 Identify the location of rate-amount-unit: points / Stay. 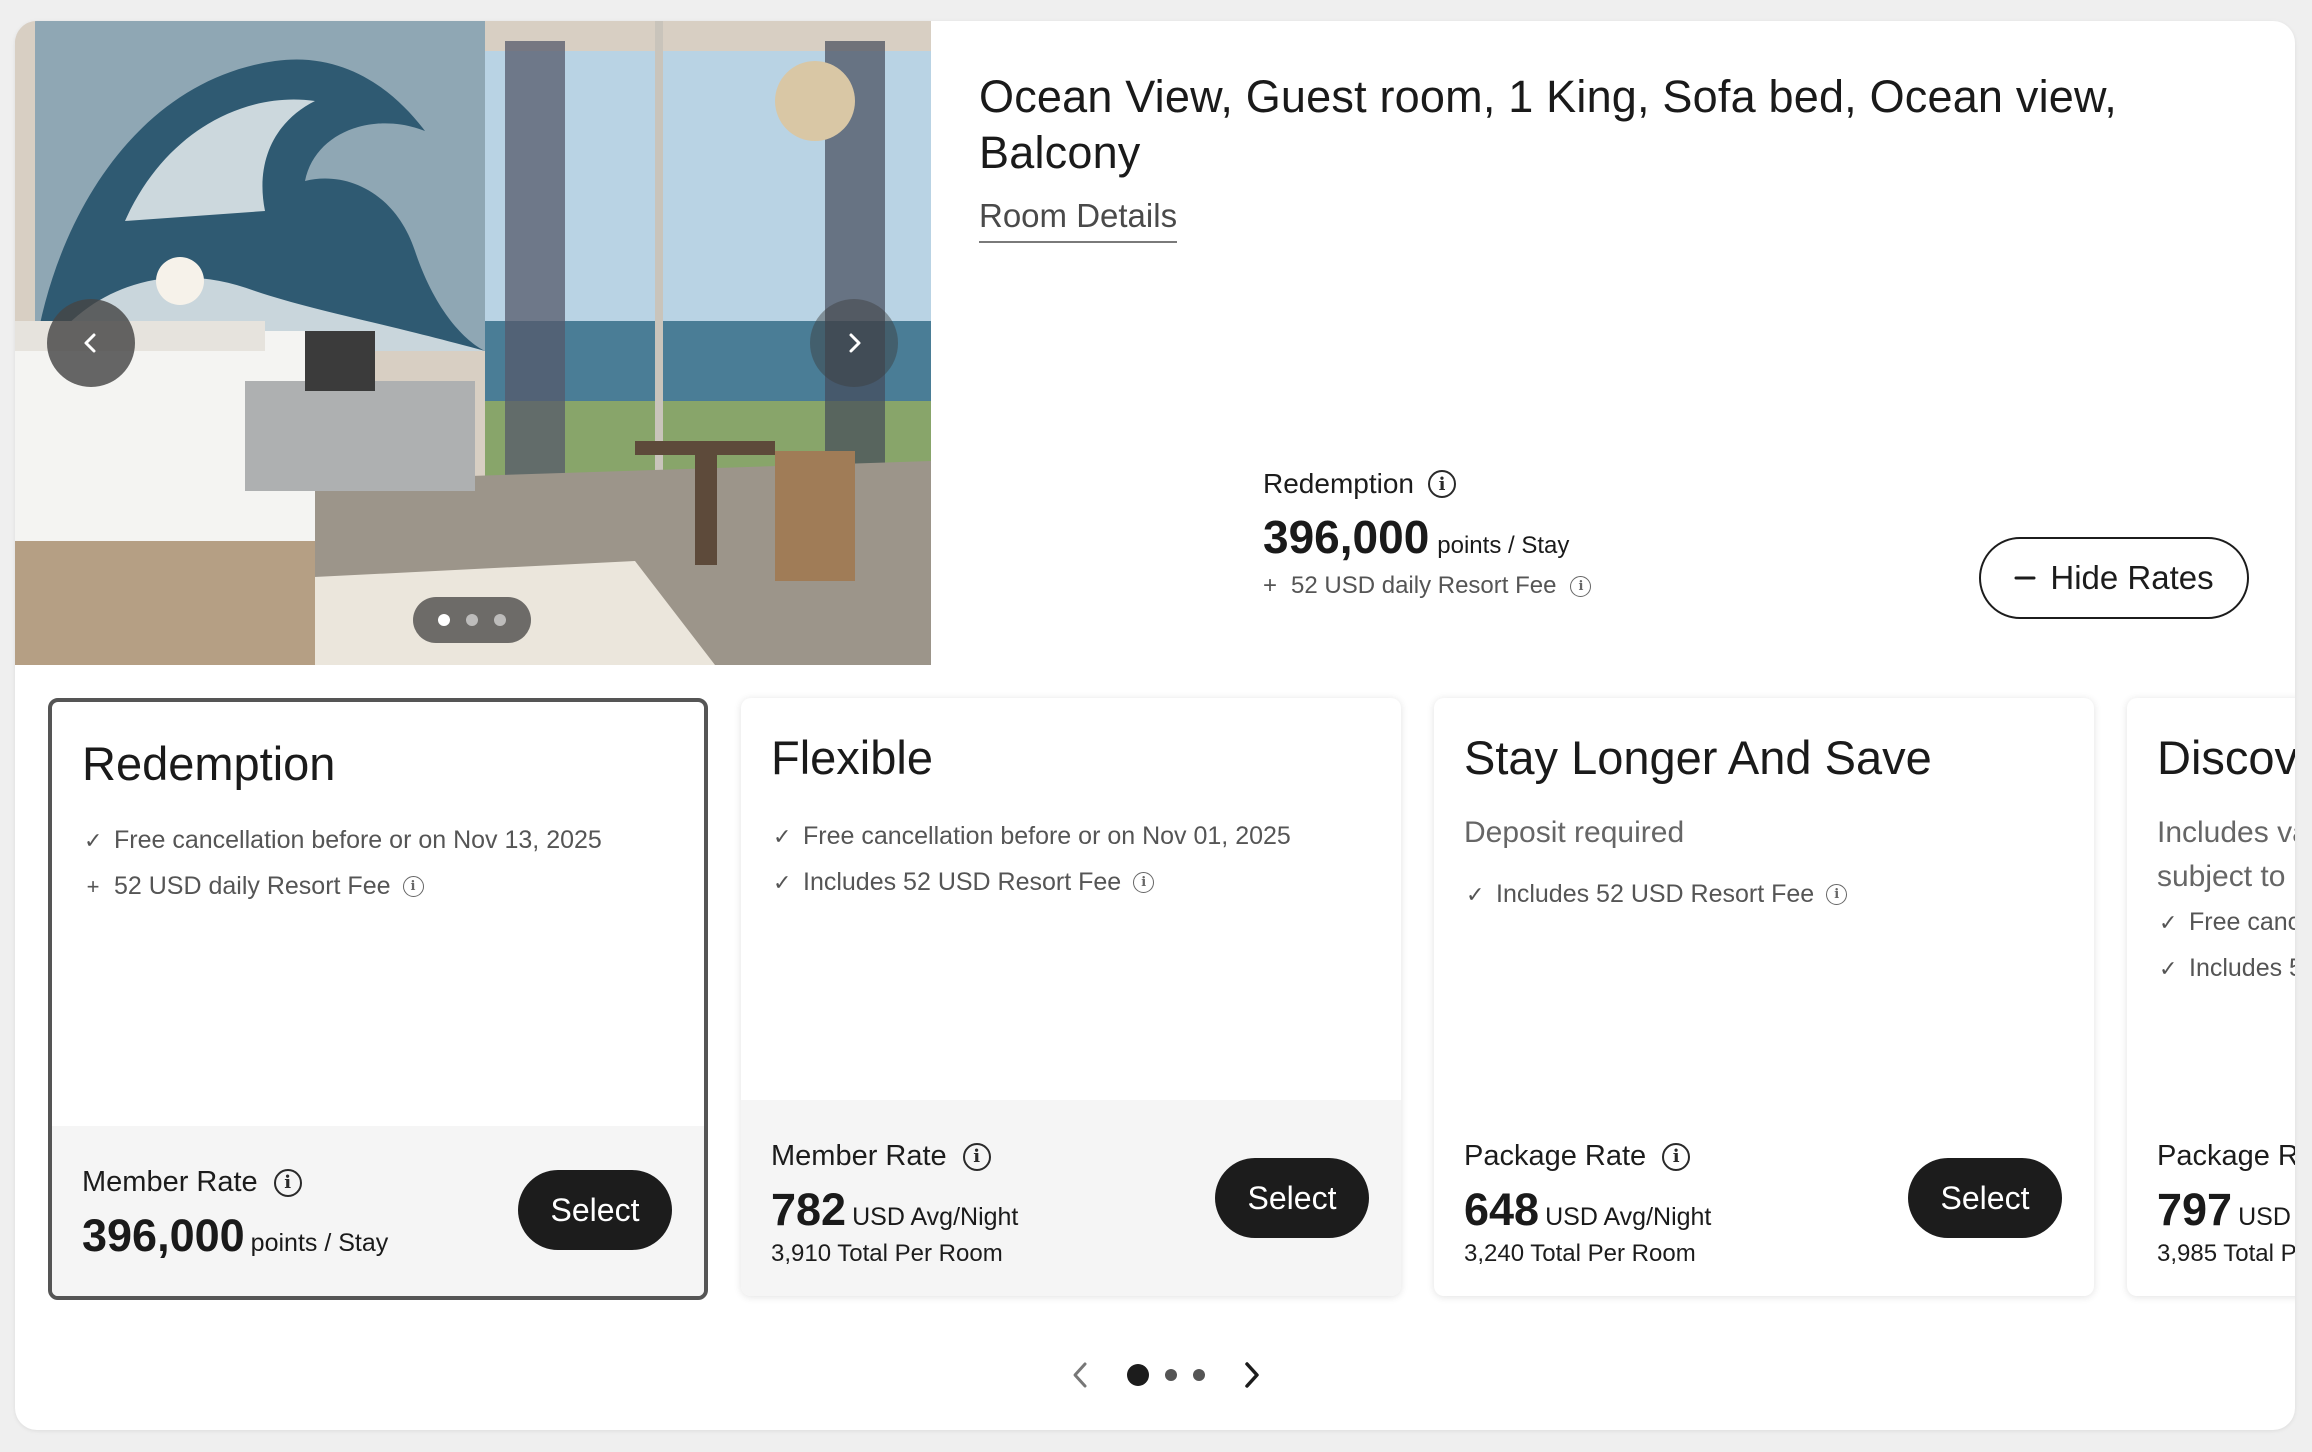
(319, 1243).